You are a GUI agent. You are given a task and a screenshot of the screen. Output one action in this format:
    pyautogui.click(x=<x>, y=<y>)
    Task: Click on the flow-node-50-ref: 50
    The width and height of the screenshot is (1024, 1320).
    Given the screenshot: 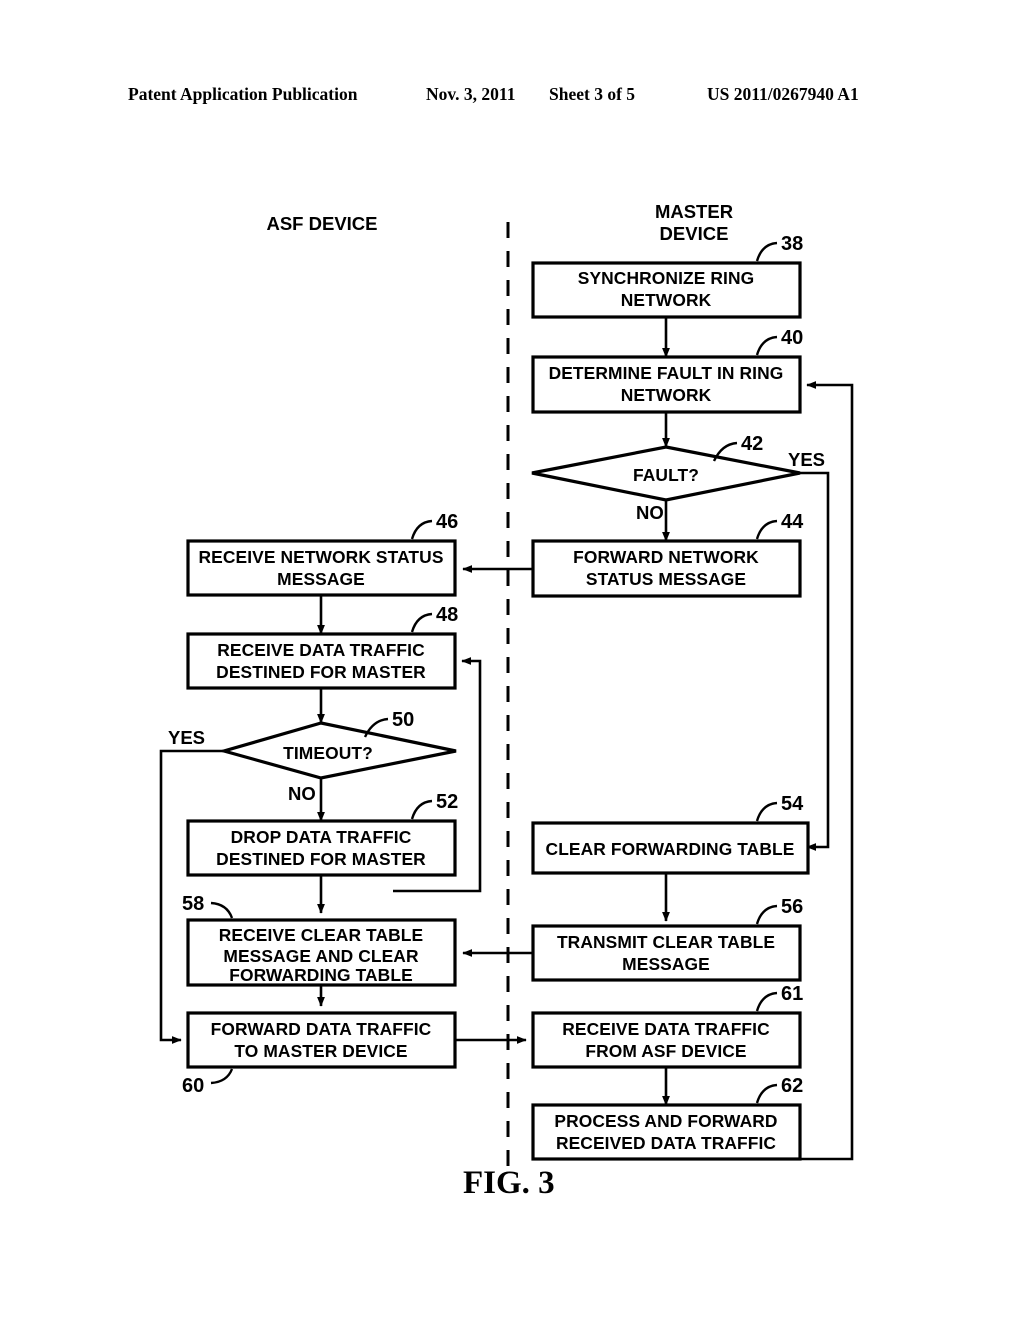 What is the action you would take?
    pyautogui.click(x=403, y=720)
    